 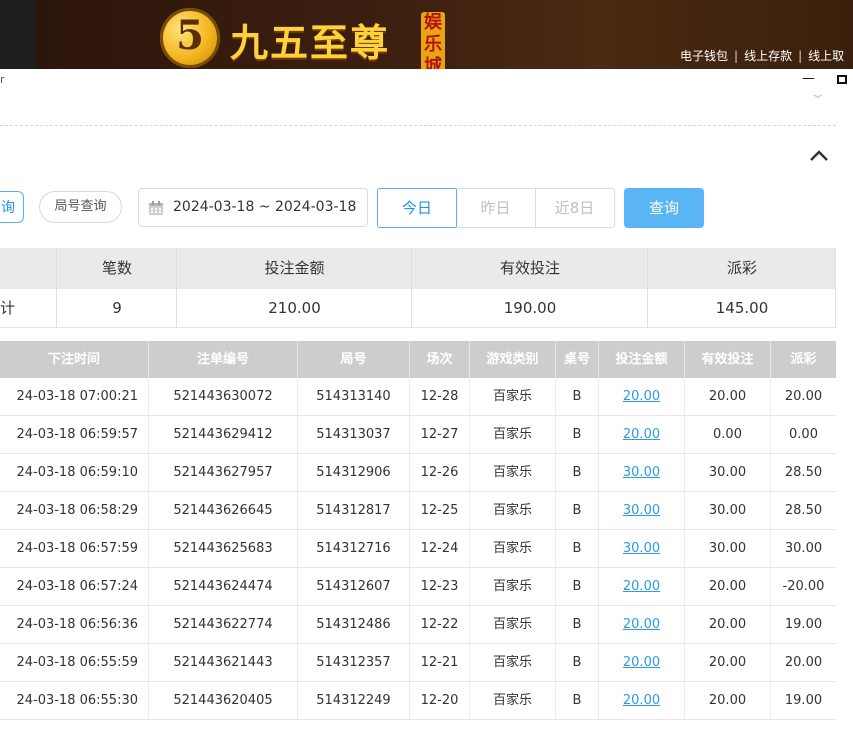 I want to click on banner-left-dark, so click(x=18, y=34).